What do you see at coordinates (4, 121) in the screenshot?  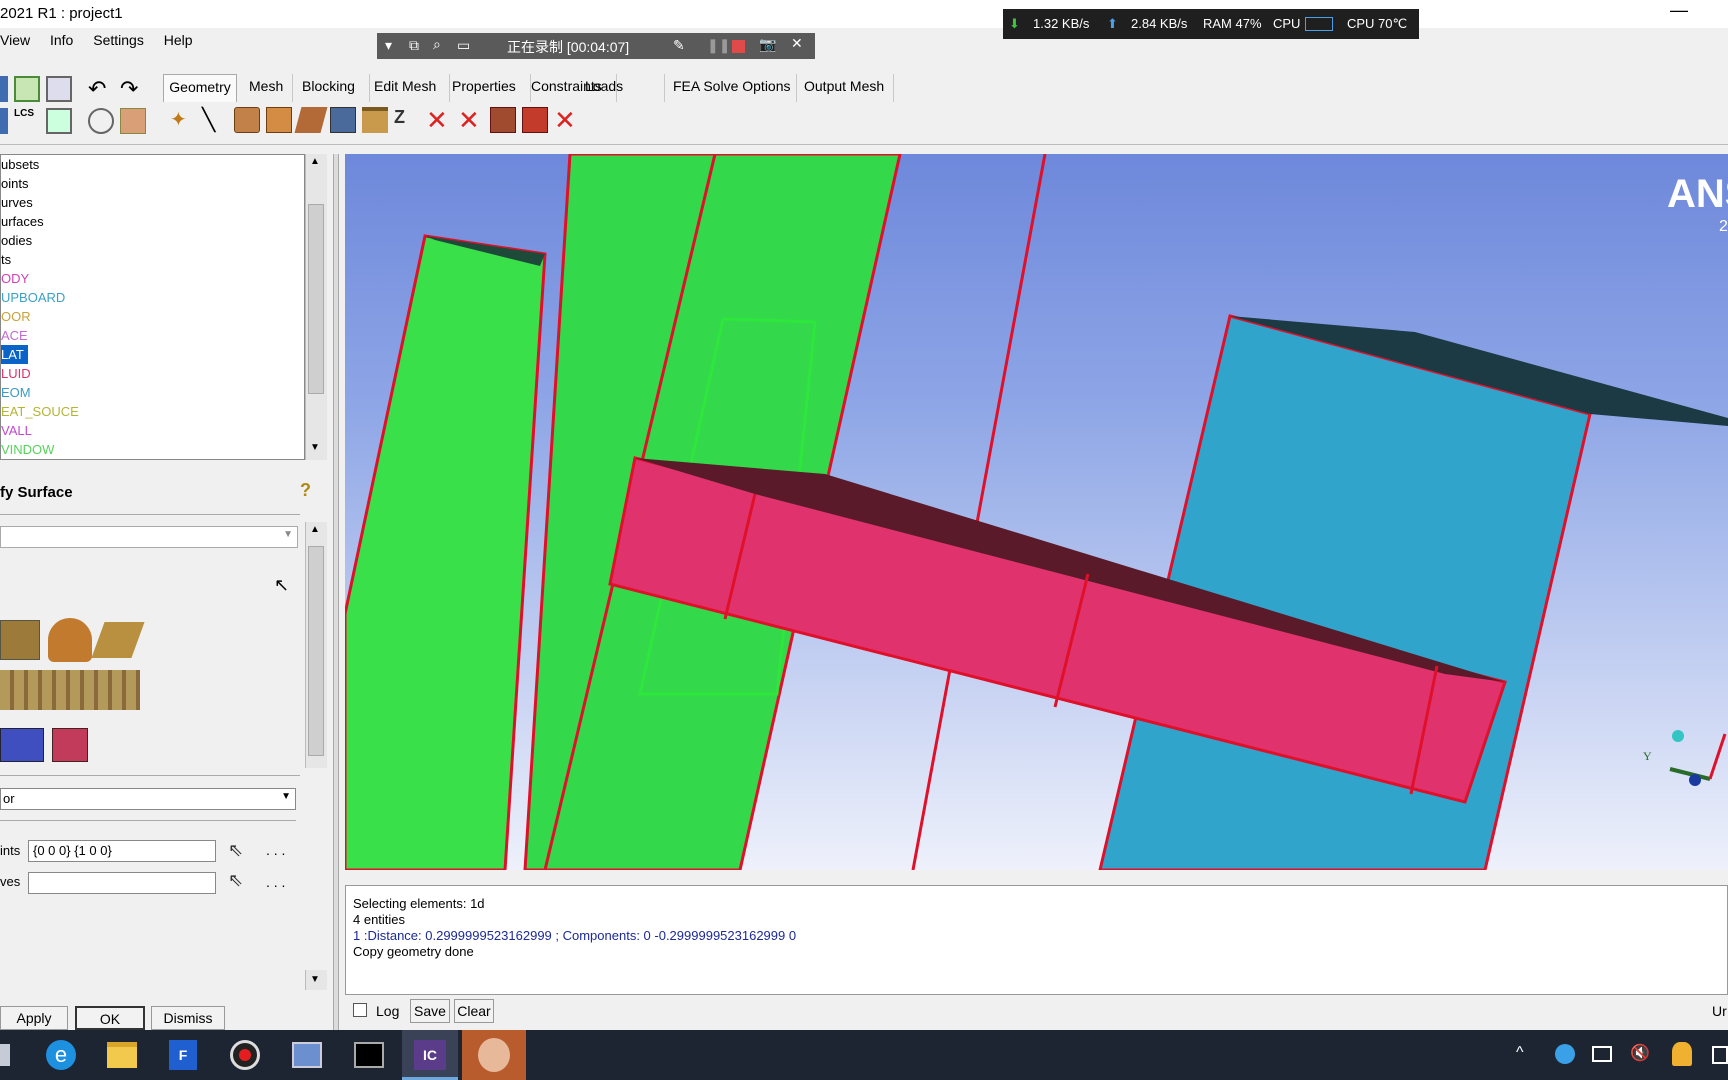 I see `save-icon` at bounding box center [4, 121].